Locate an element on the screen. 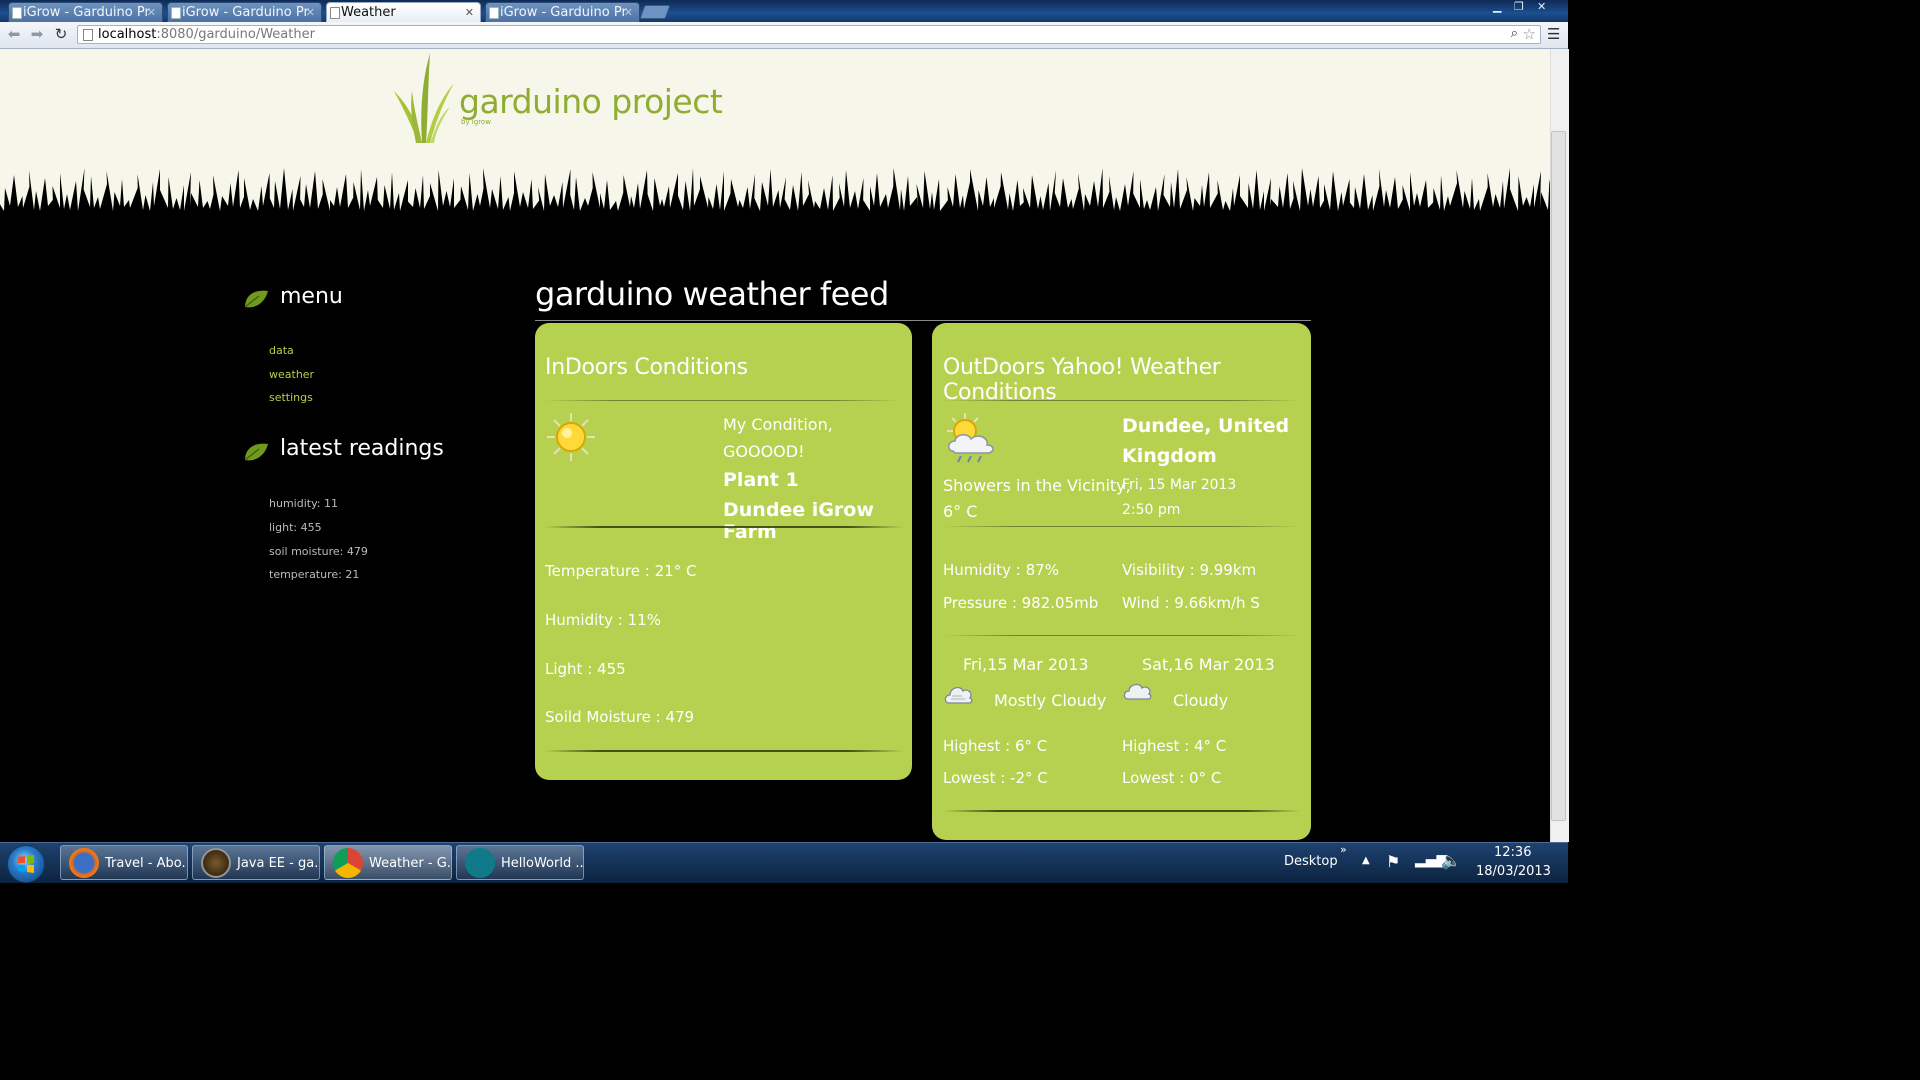 The height and width of the screenshot is (1080, 1920). sun-cloud-rain-icon is located at coordinates (970, 438).